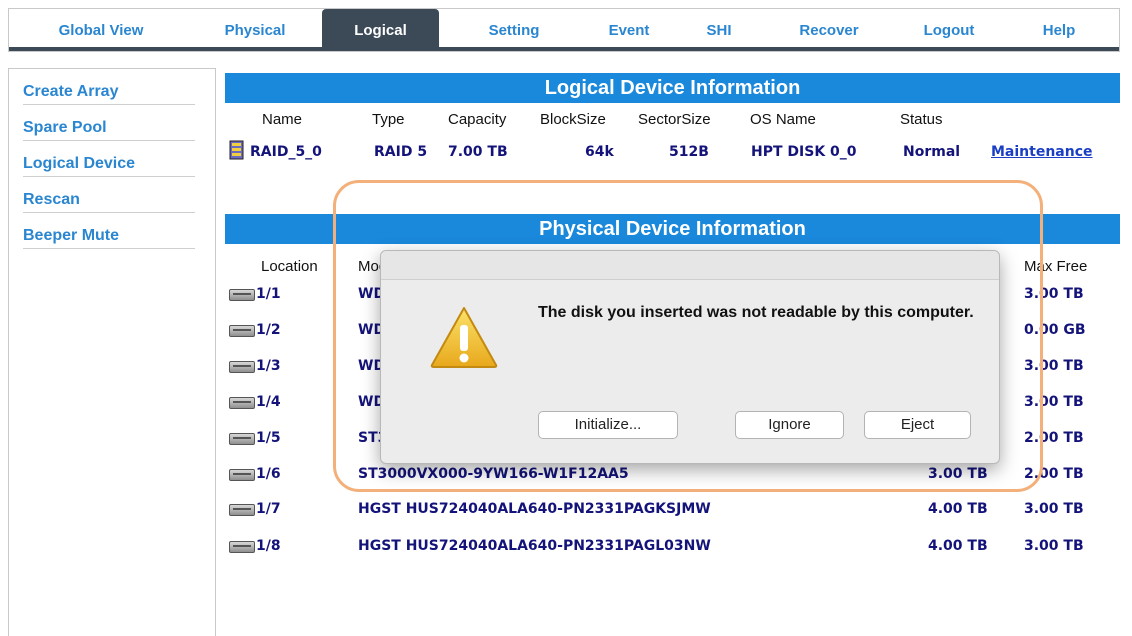  What do you see at coordinates (789, 425) in the screenshot?
I see `ignore-button: Ignore` at bounding box center [789, 425].